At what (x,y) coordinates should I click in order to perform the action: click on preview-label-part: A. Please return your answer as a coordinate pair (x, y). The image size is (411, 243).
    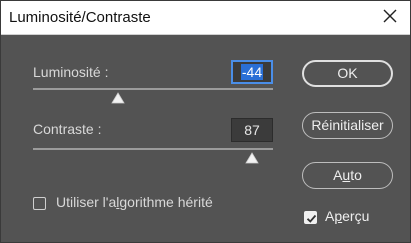
    Looking at the image, I should click on (330, 216).